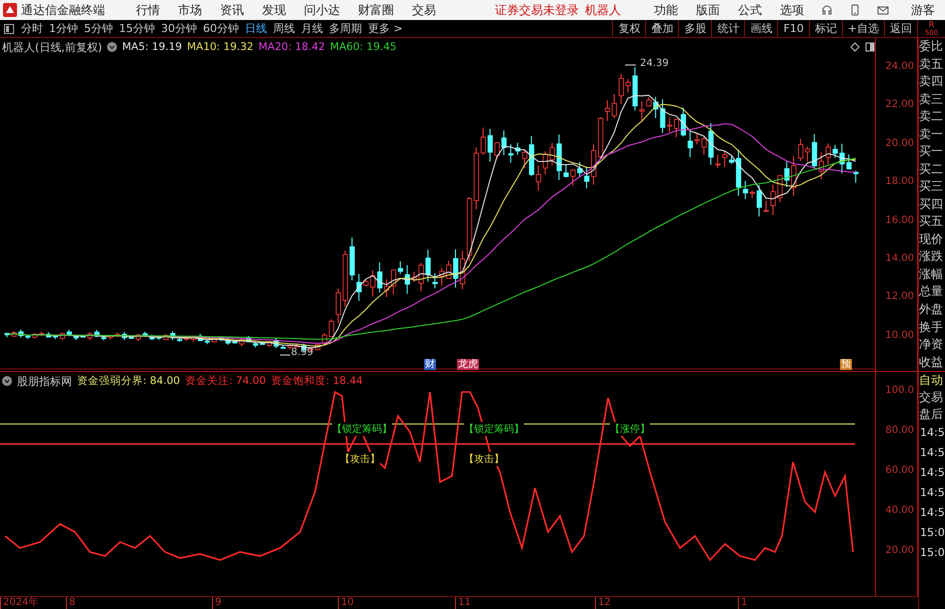  What do you see at coordinates (666, 10) in the screenshot?
I see `menu-item: 功能` at bounding box center [666, 10].